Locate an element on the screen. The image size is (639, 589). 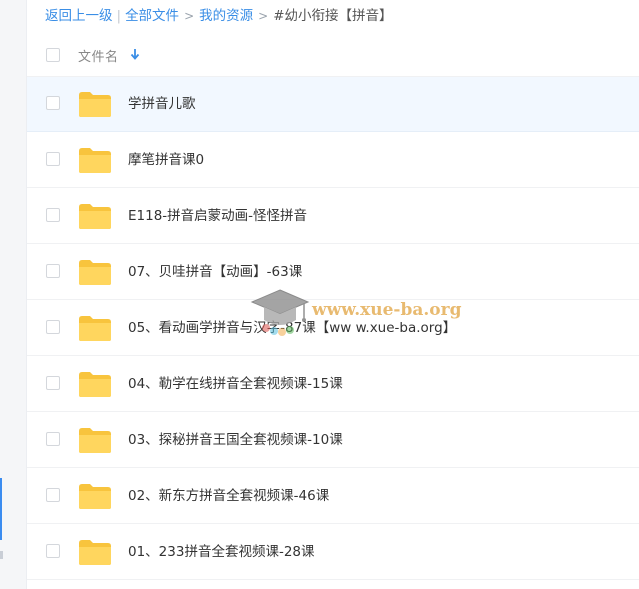
column-header-filename: 文件名 is located at coordinates (98, 55).